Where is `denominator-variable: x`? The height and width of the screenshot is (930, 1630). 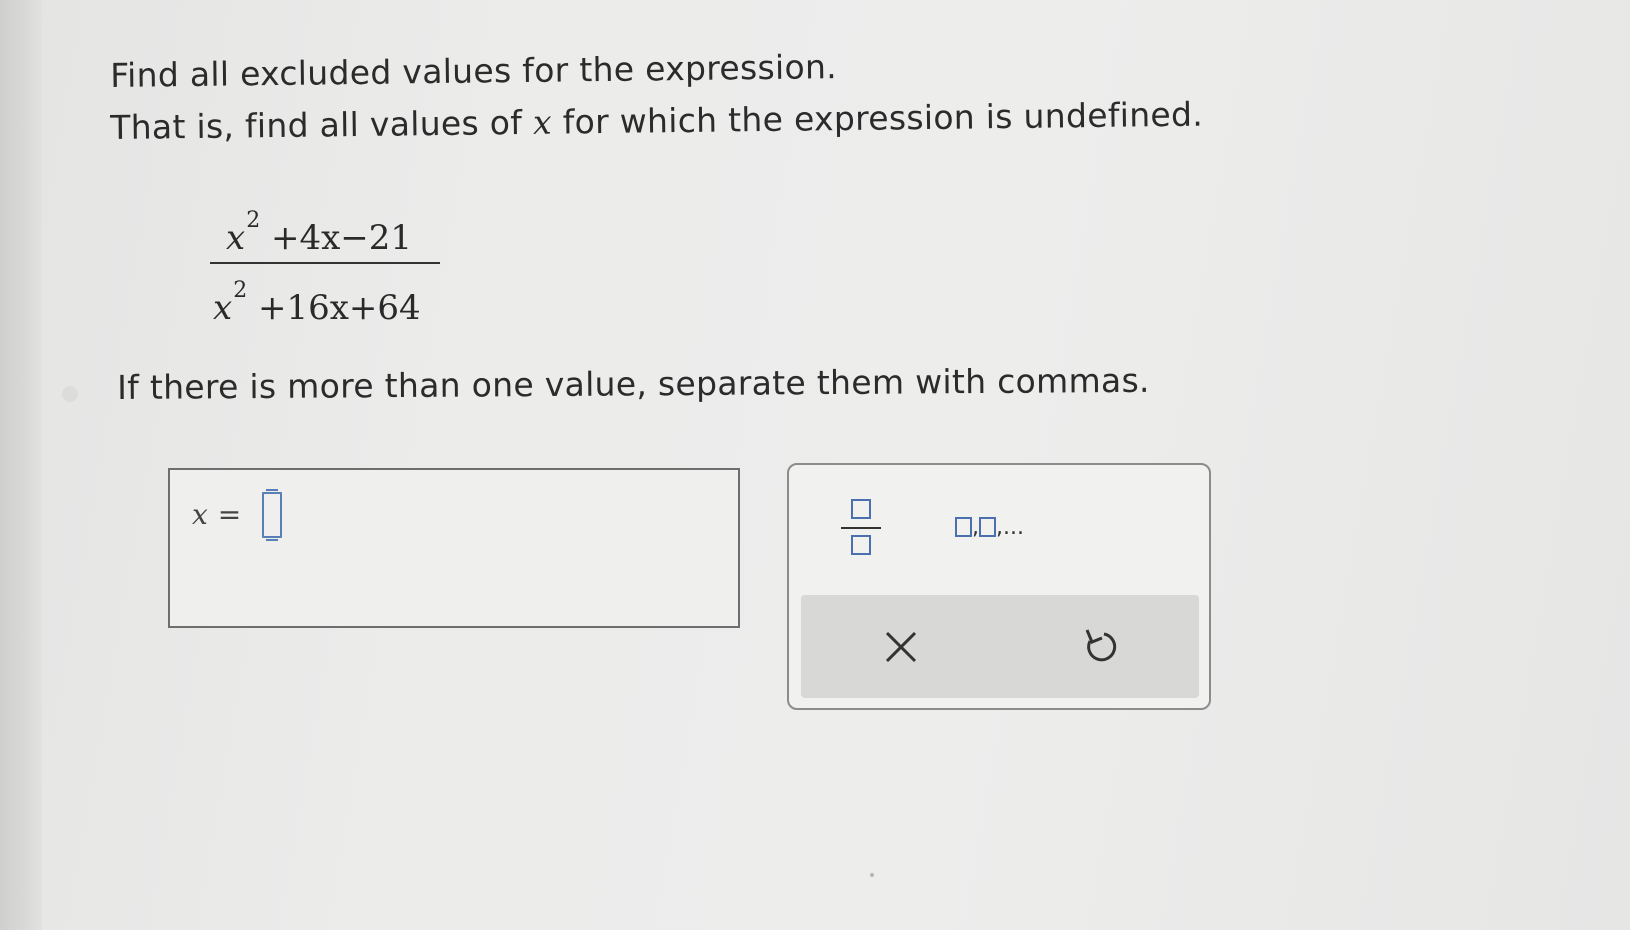
denominator-variable: x is located at coordinates (223, 308).